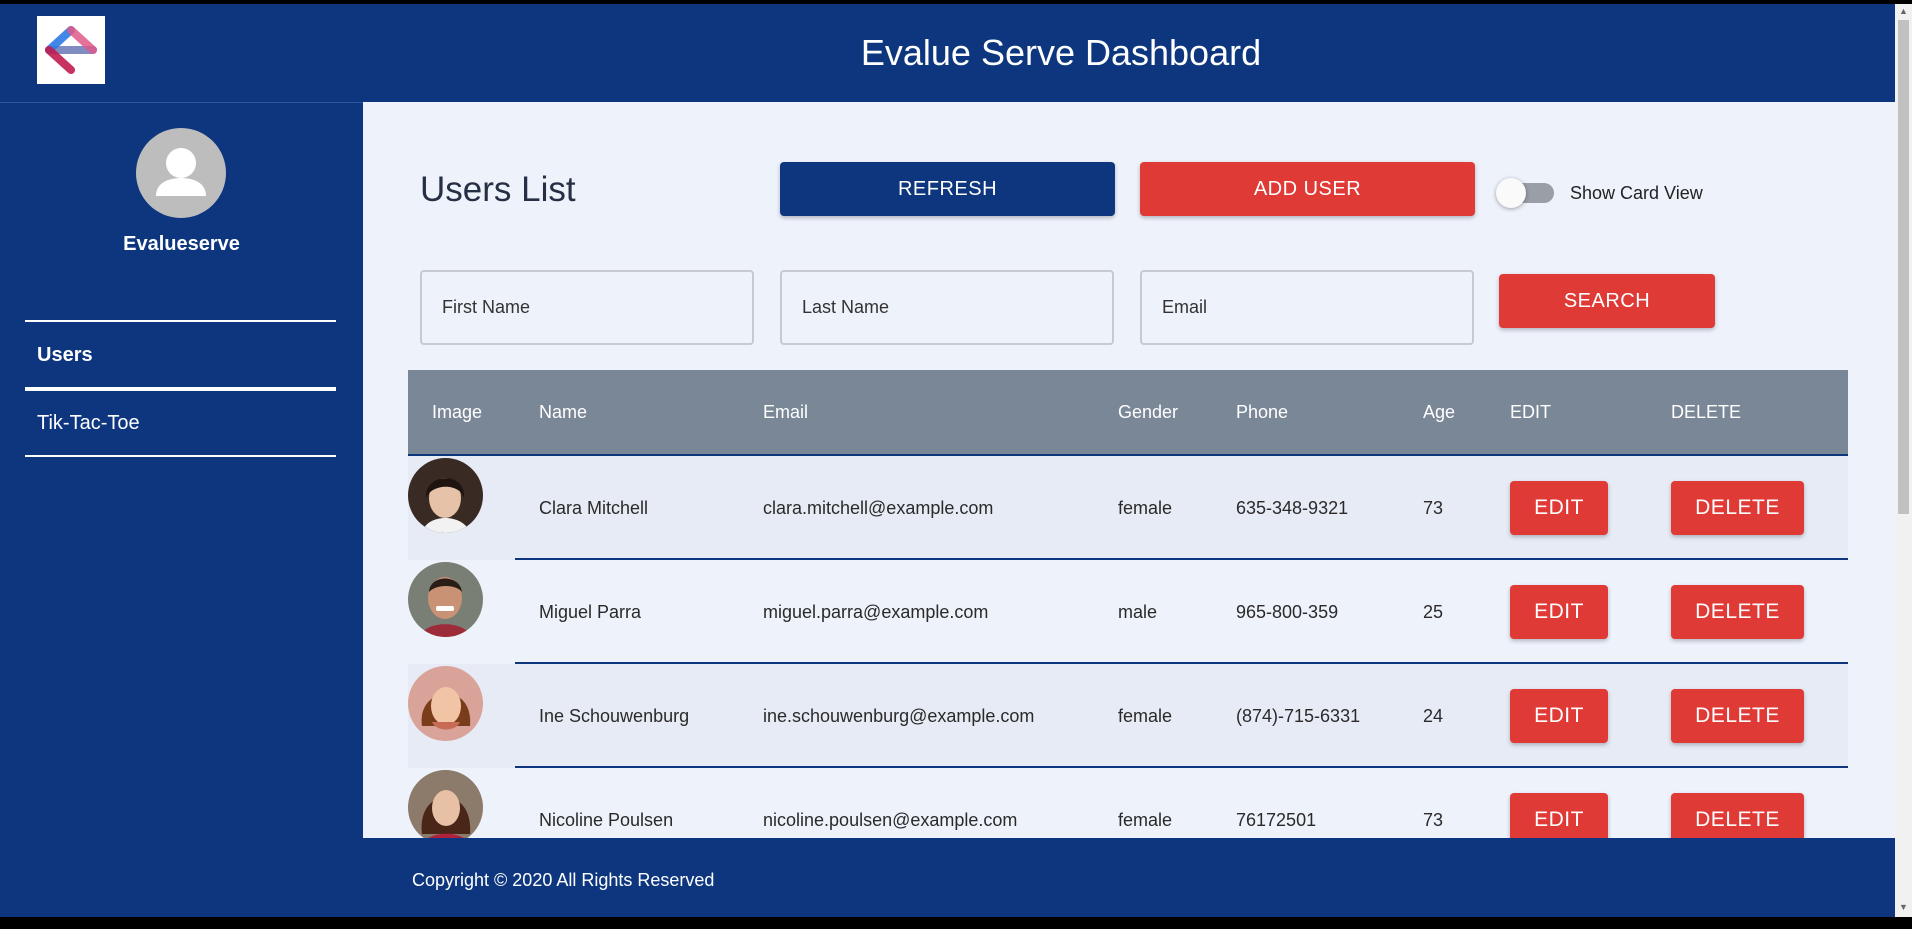  What do you see at coordinates (1903, 907) in the screenshot?
I see `scroll-down-icon: ▼` at bounding box center [1903, 907].